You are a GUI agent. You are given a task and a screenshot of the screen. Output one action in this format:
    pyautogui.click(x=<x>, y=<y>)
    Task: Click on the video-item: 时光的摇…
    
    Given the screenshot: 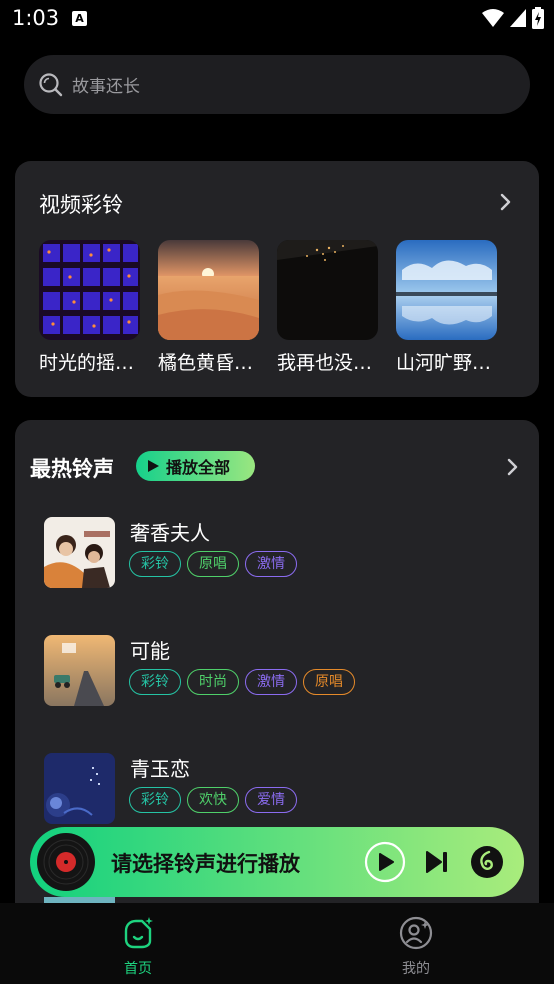 What is the action you would take?
    pyautogui.click(x=89, y=307)
    